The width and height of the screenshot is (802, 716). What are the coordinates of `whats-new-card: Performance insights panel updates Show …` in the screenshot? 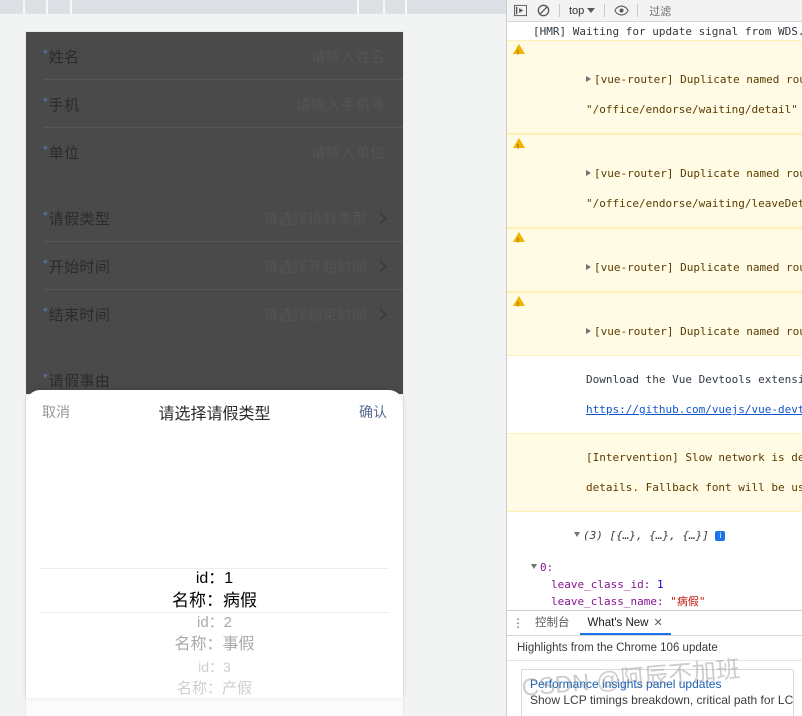 It's located at (657, 692).